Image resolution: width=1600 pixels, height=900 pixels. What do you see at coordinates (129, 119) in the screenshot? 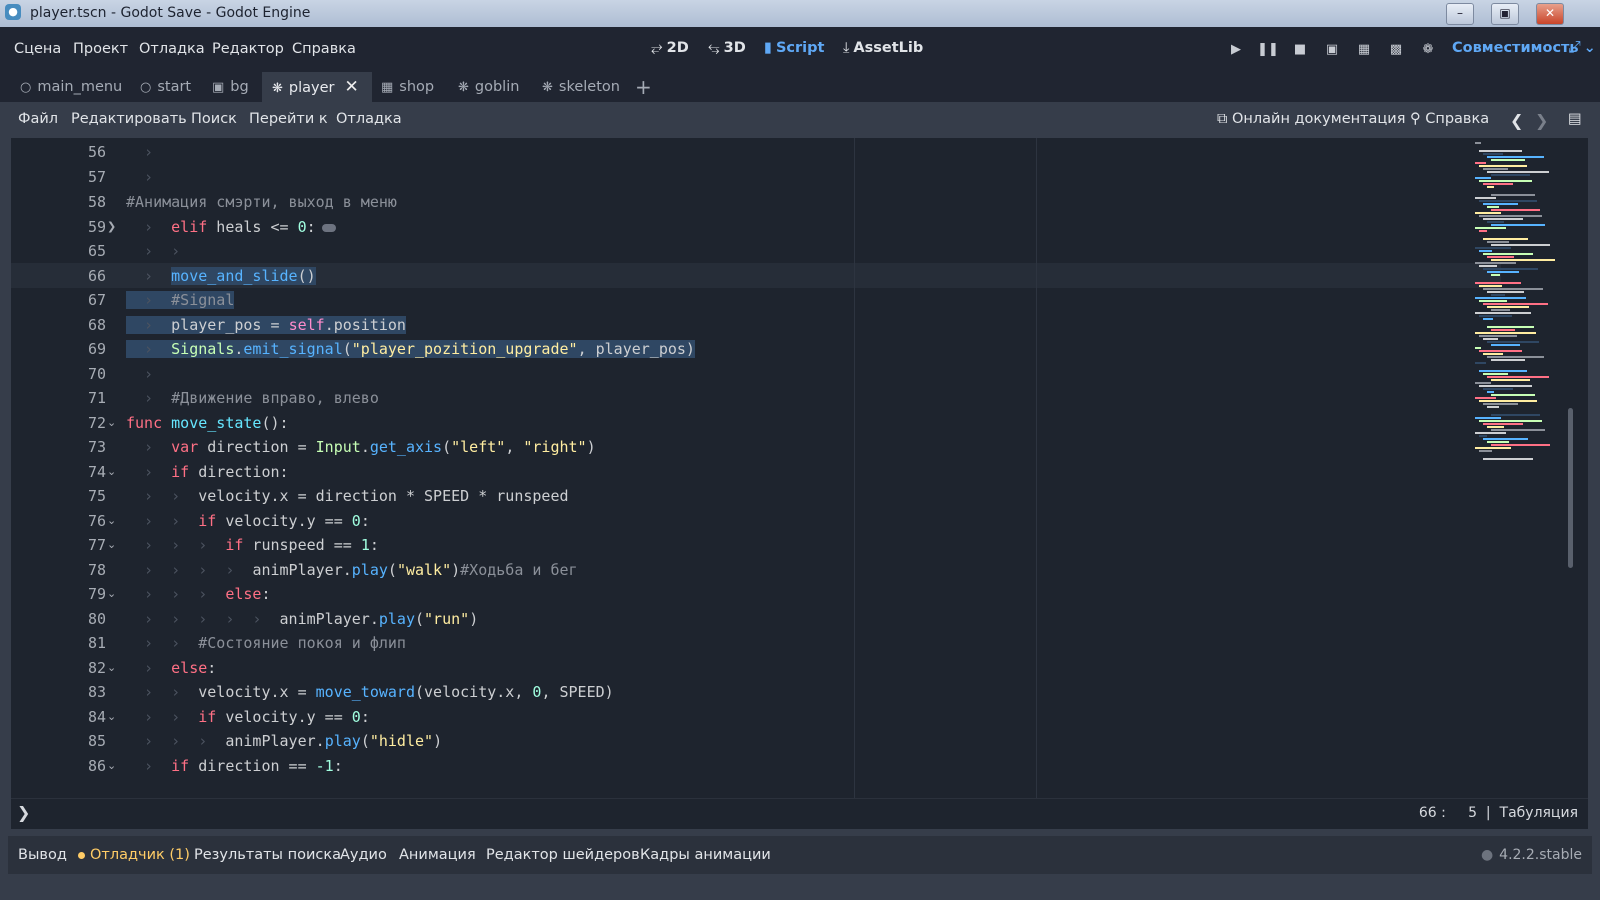
I see `script-menu-edit: Редактировать` at bounding box center [129, 119].